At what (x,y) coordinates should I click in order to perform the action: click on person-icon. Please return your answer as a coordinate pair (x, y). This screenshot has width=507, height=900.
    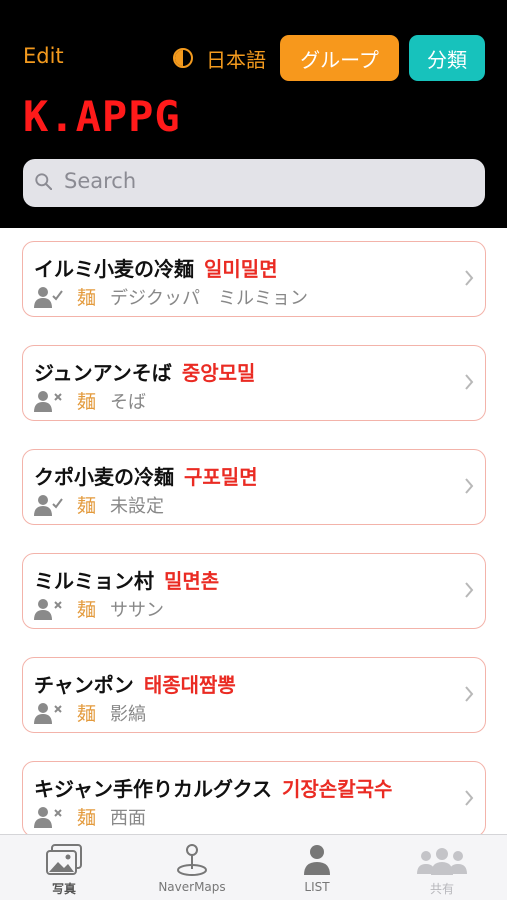
    Looking at the image, I should click on (317, 860).